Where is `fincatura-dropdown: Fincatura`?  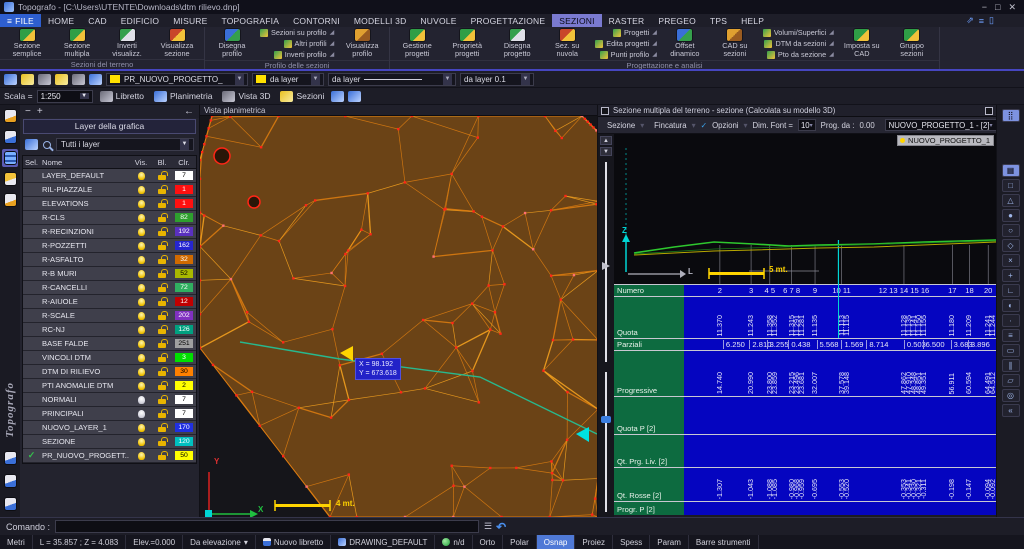
fincatura-dropdown: Fincatura is located at coordinates (670, 125).